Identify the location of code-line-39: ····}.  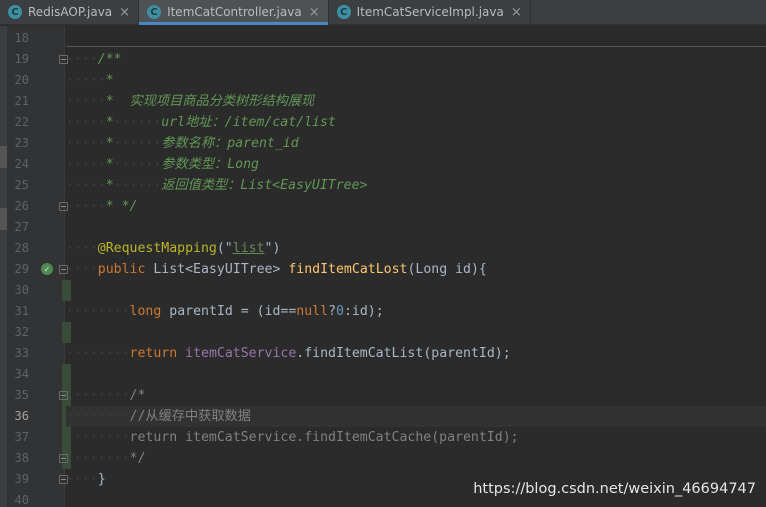
(86, 479).